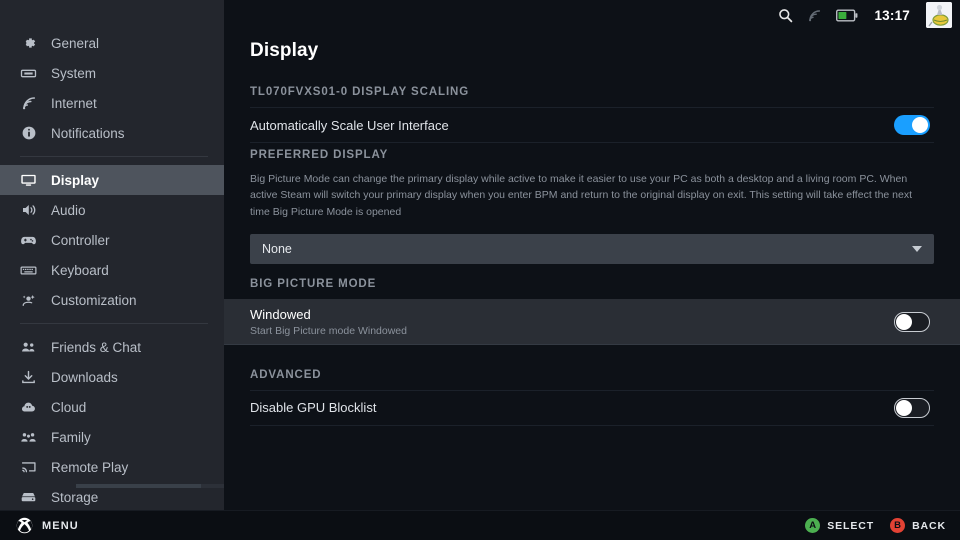 The image size is (960, 540). Describe the element at coordinates (112, 103) in the screenshot. I see `sidebar-item-internet: Internet` at that location.